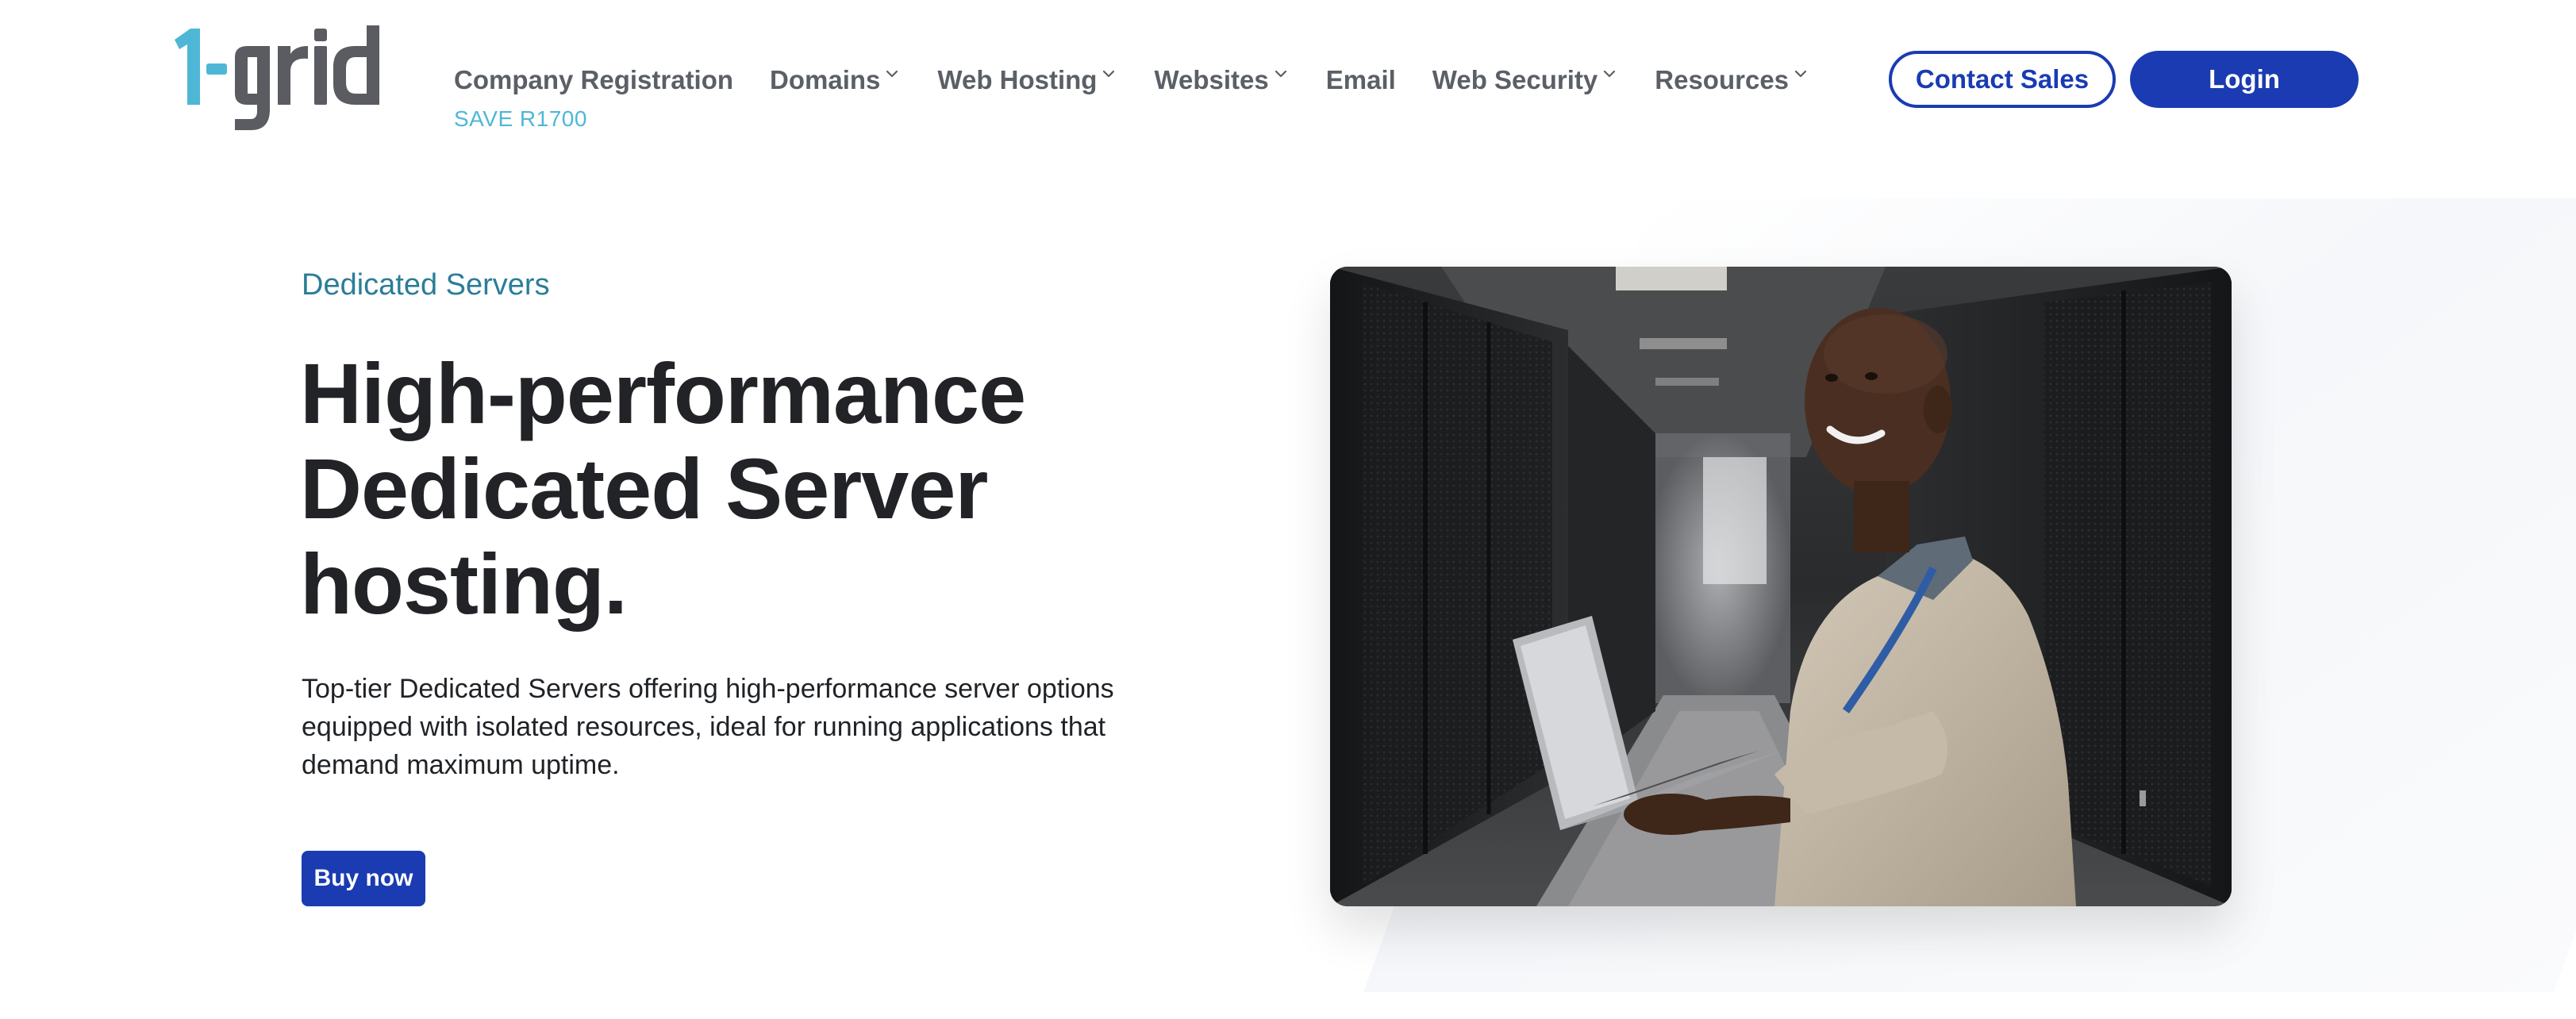 This screenshot has height=1019, width=2576. I want to click on nav-item-domains: Domains, so click(835, 80).